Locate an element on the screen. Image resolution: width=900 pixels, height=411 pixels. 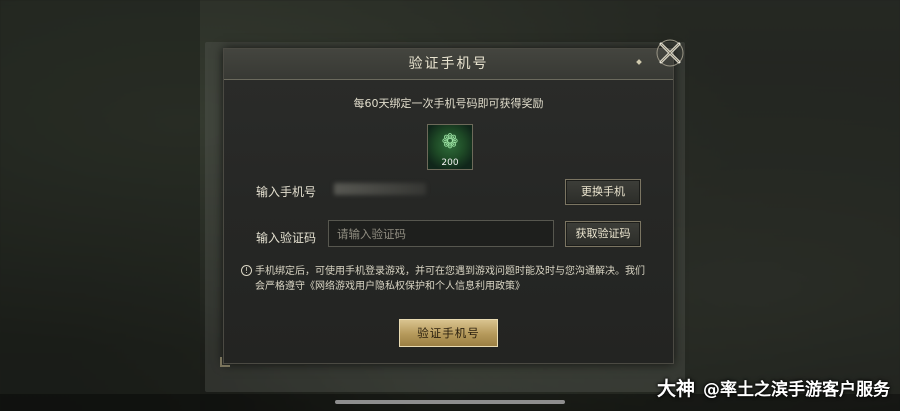
dialog-header: 验证手机号 is located at coordinates (448, 64).